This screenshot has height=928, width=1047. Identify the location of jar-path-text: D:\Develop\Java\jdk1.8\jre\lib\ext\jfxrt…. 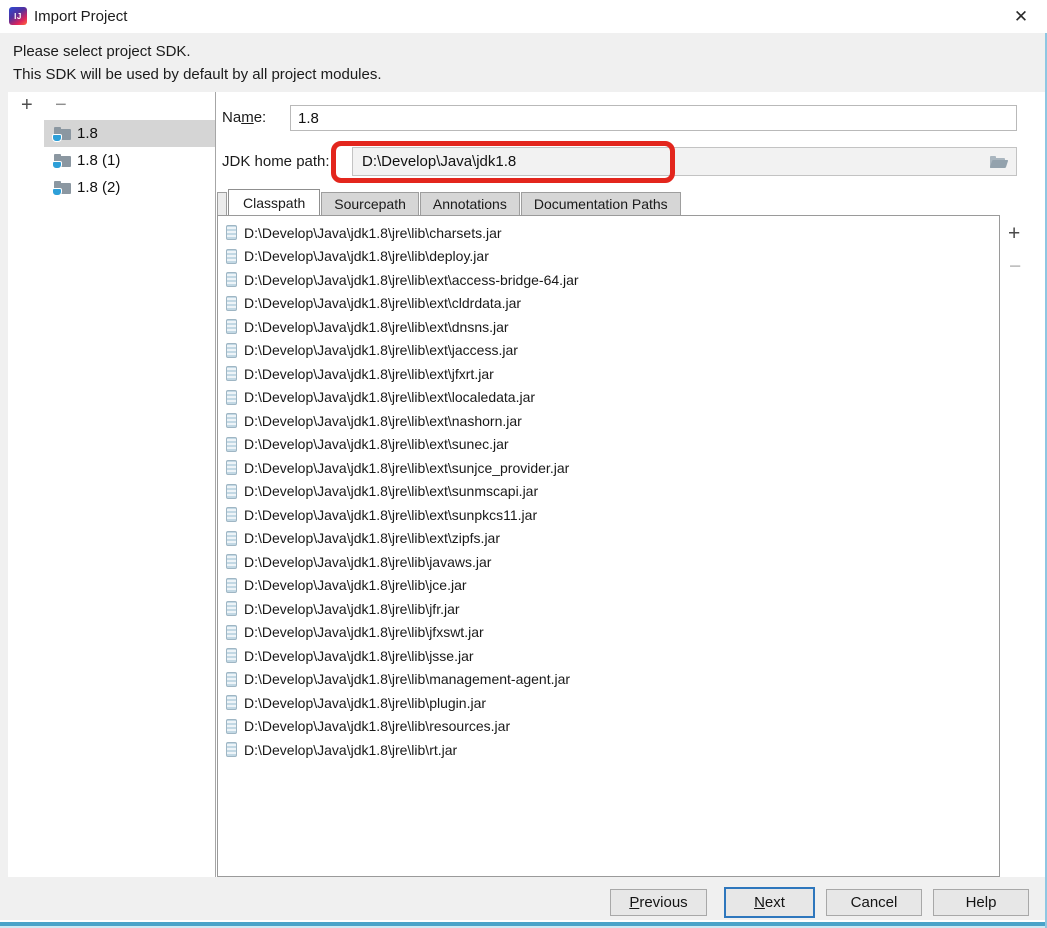
(369, 373).